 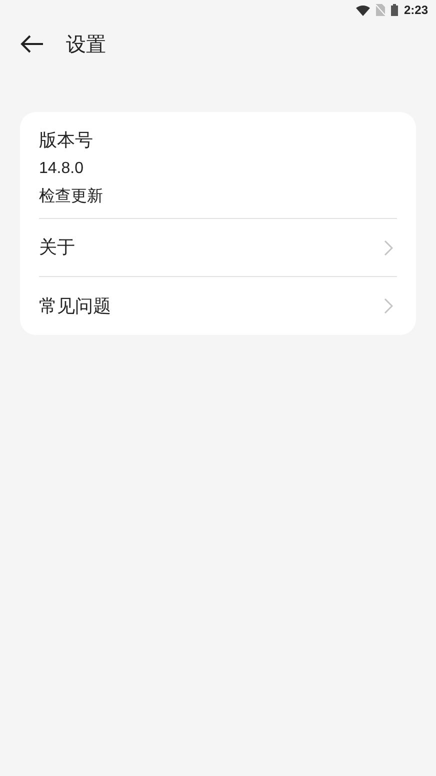 I want to click on page-title: 设置, so click(x=86, y=44).